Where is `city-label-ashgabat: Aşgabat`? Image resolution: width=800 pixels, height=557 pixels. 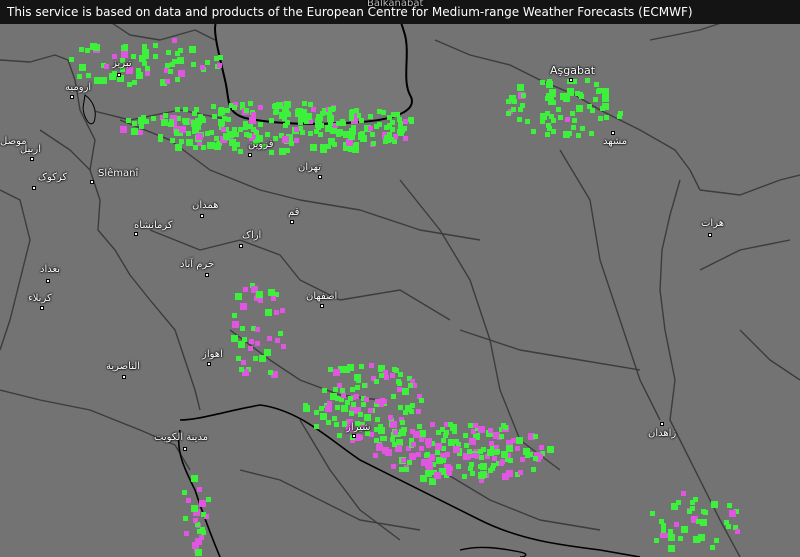
city-label-ashgabat: Aşgabat is located at coordinates (573, 70).